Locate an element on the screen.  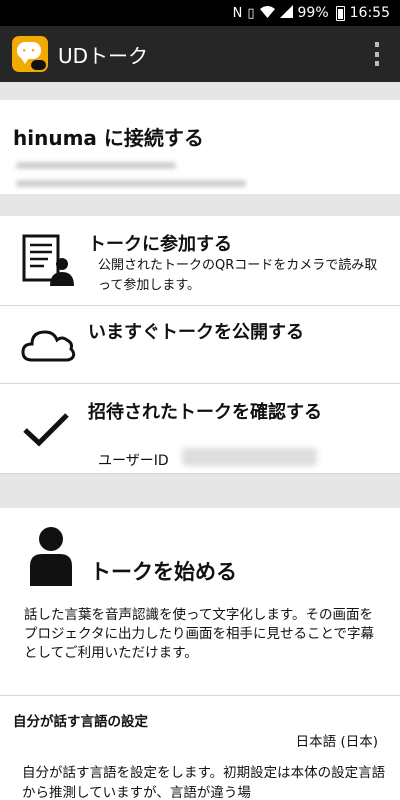
battery-icon is located at coordinates (340, 13).